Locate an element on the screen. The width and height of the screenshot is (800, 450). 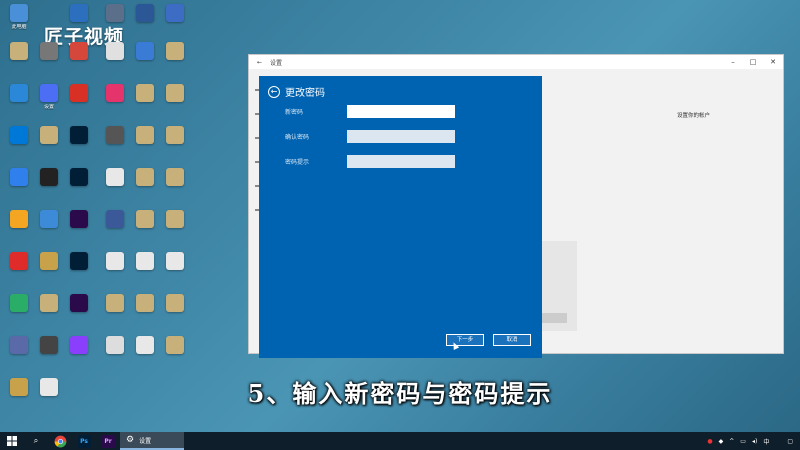
dialog-title: 更改密码 is located at coordinates (305, 93).